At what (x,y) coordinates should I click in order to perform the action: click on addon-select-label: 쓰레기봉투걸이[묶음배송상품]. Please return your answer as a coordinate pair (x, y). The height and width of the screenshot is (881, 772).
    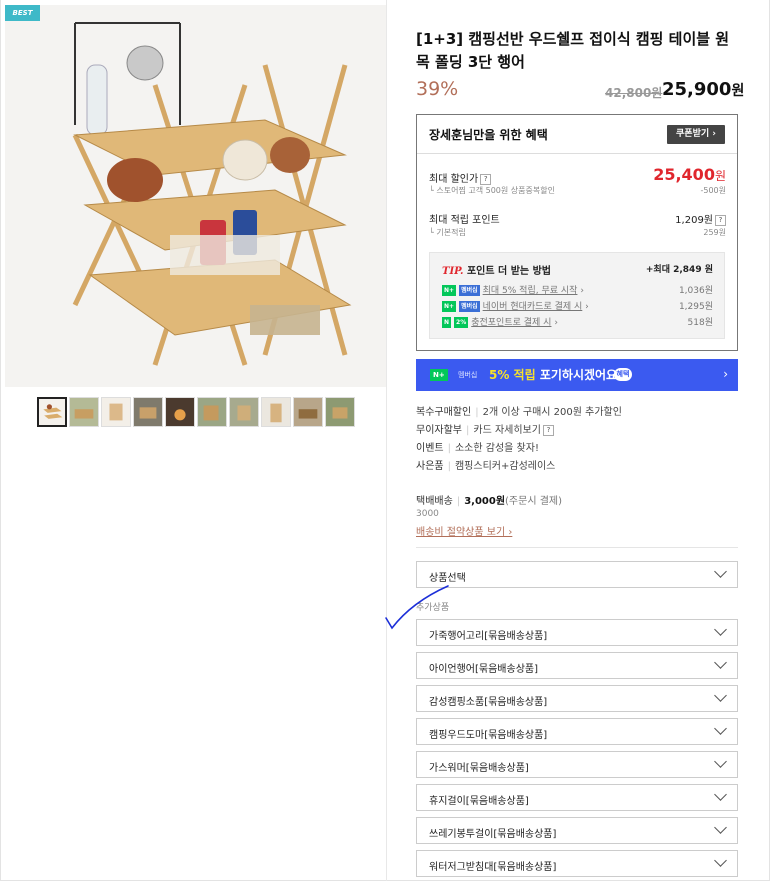
    Looking at the image, I should click on (493, 834).